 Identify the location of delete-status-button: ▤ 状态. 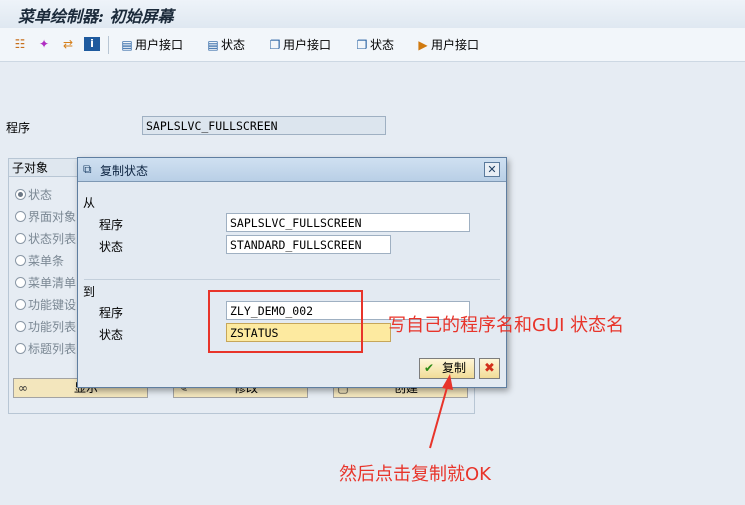
(225, 45).